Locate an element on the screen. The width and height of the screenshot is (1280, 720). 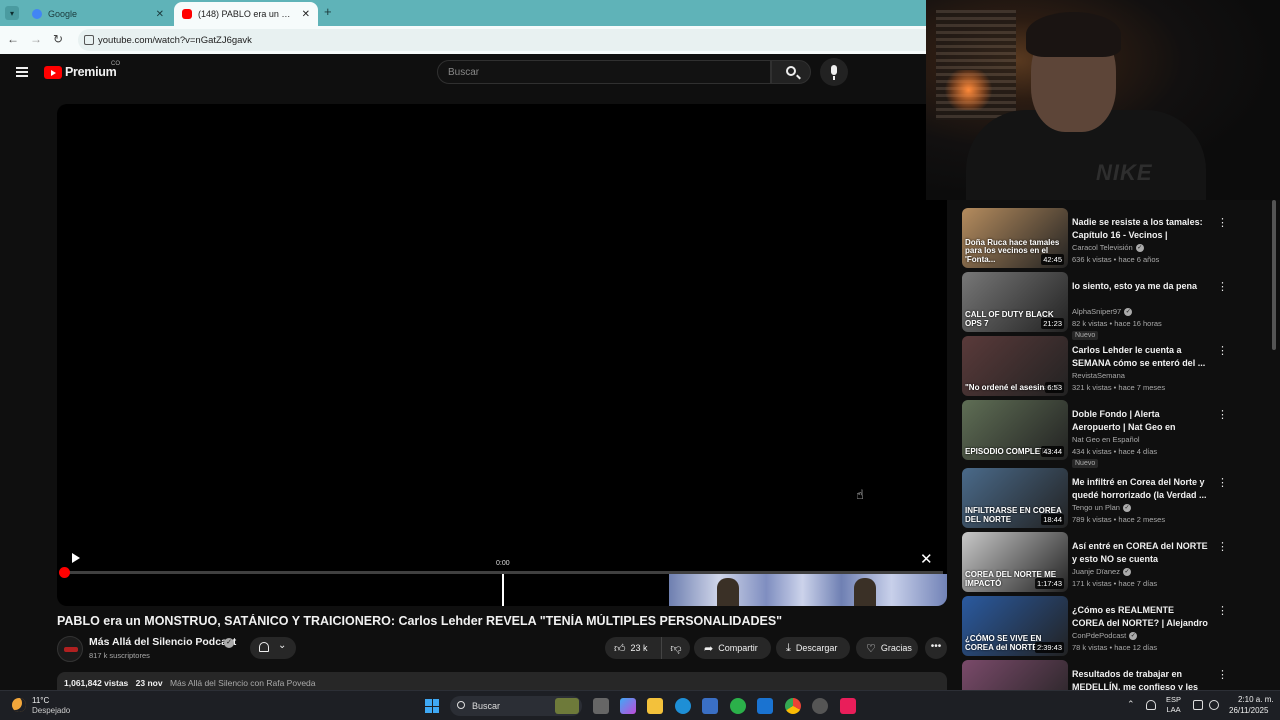
search-highlight-icon is located at coordinates (567, 706).